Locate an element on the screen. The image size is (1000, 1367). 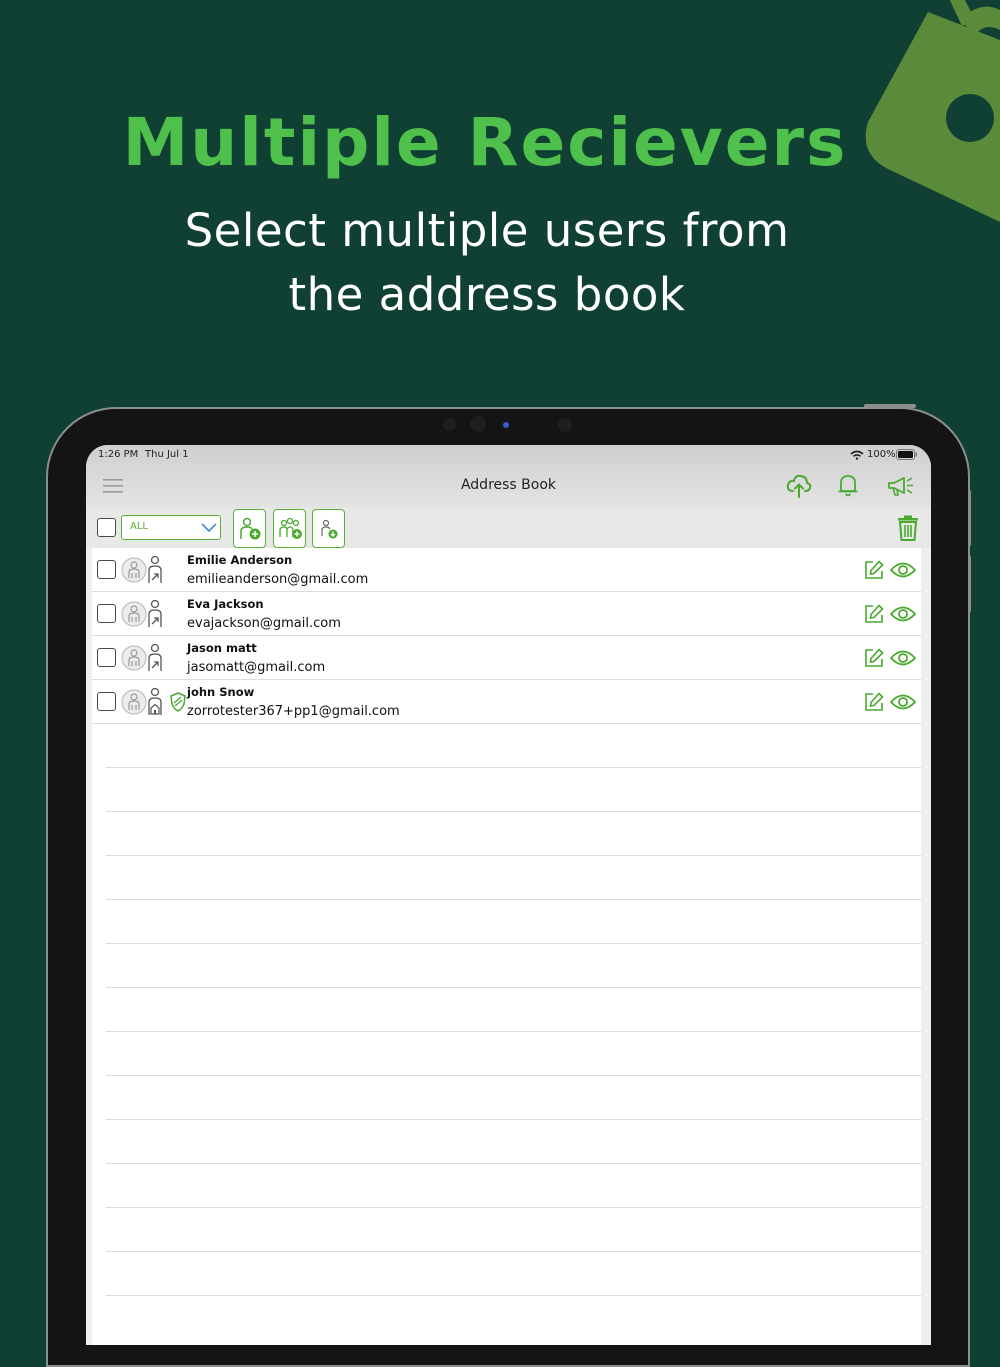
import-contact-icon is located at coordinates (329, 529).